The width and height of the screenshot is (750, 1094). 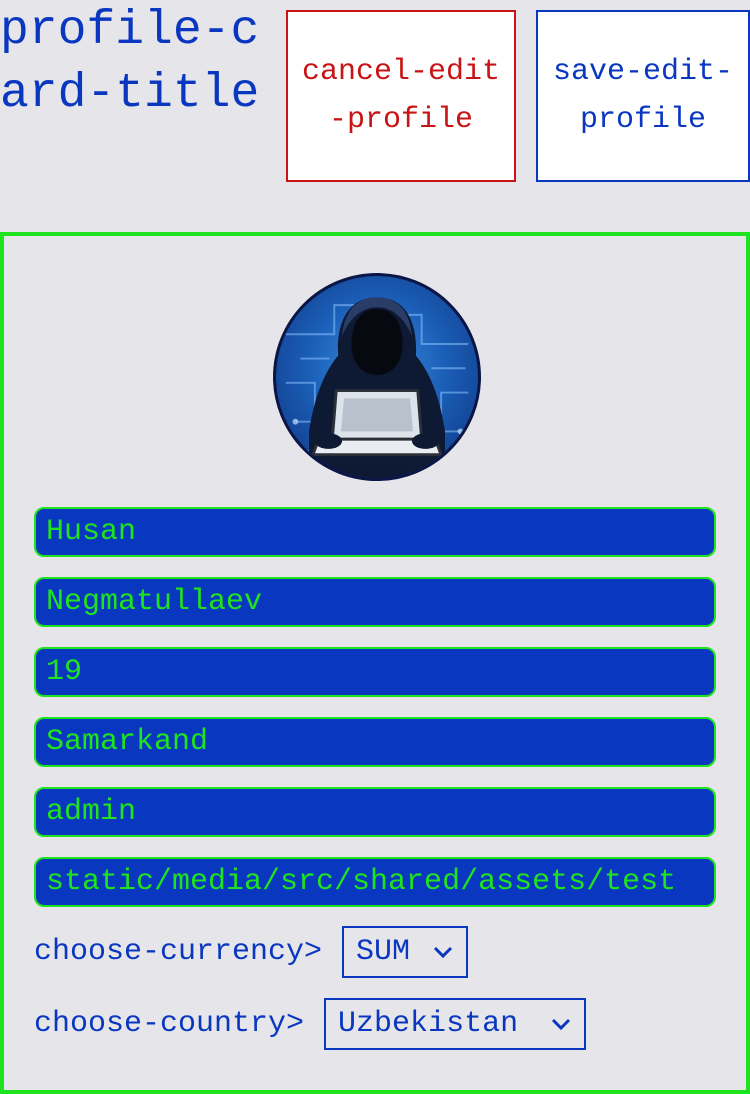 I want to click on country-select: Uzbekistan, so click(x=455, y=1024).